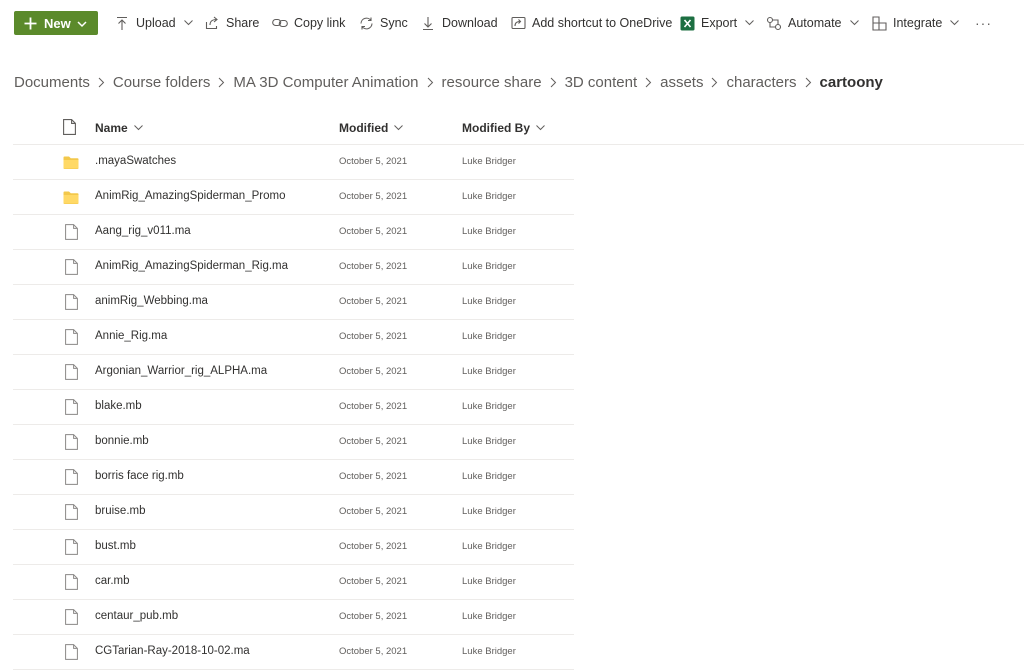 This screenshot has width=1024, height=671. I want to click on name-column-label: Name, so click(111, 128).